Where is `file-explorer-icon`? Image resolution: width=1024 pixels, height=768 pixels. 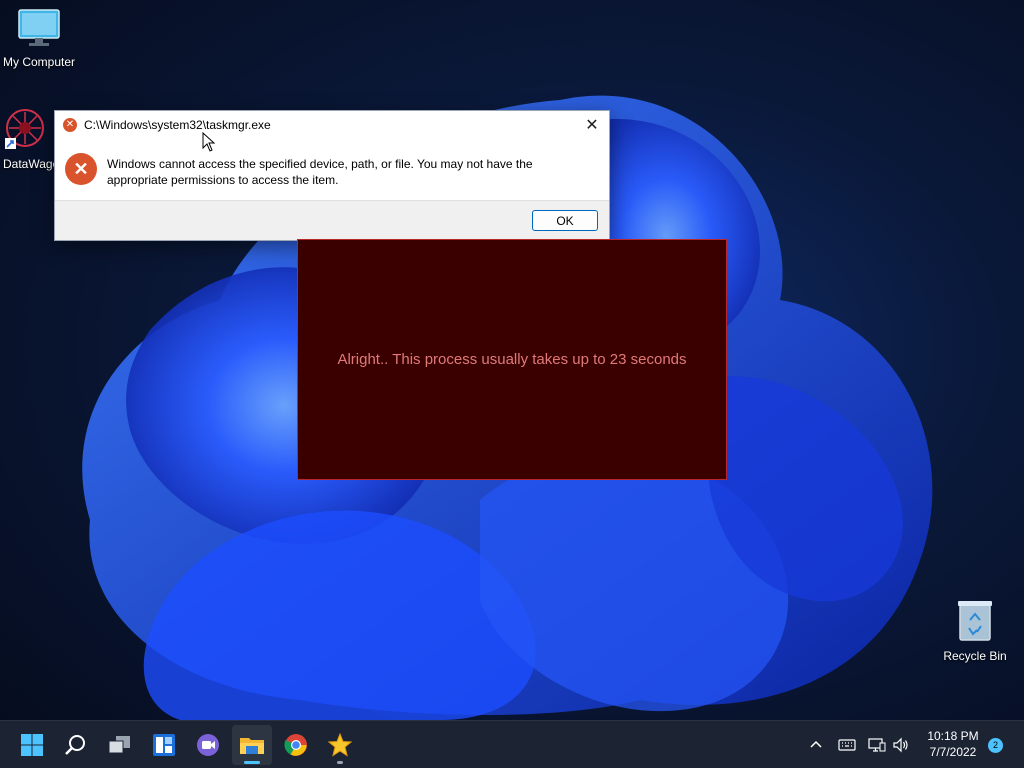 file-explorer-icon is located at coordinates (252, 746).